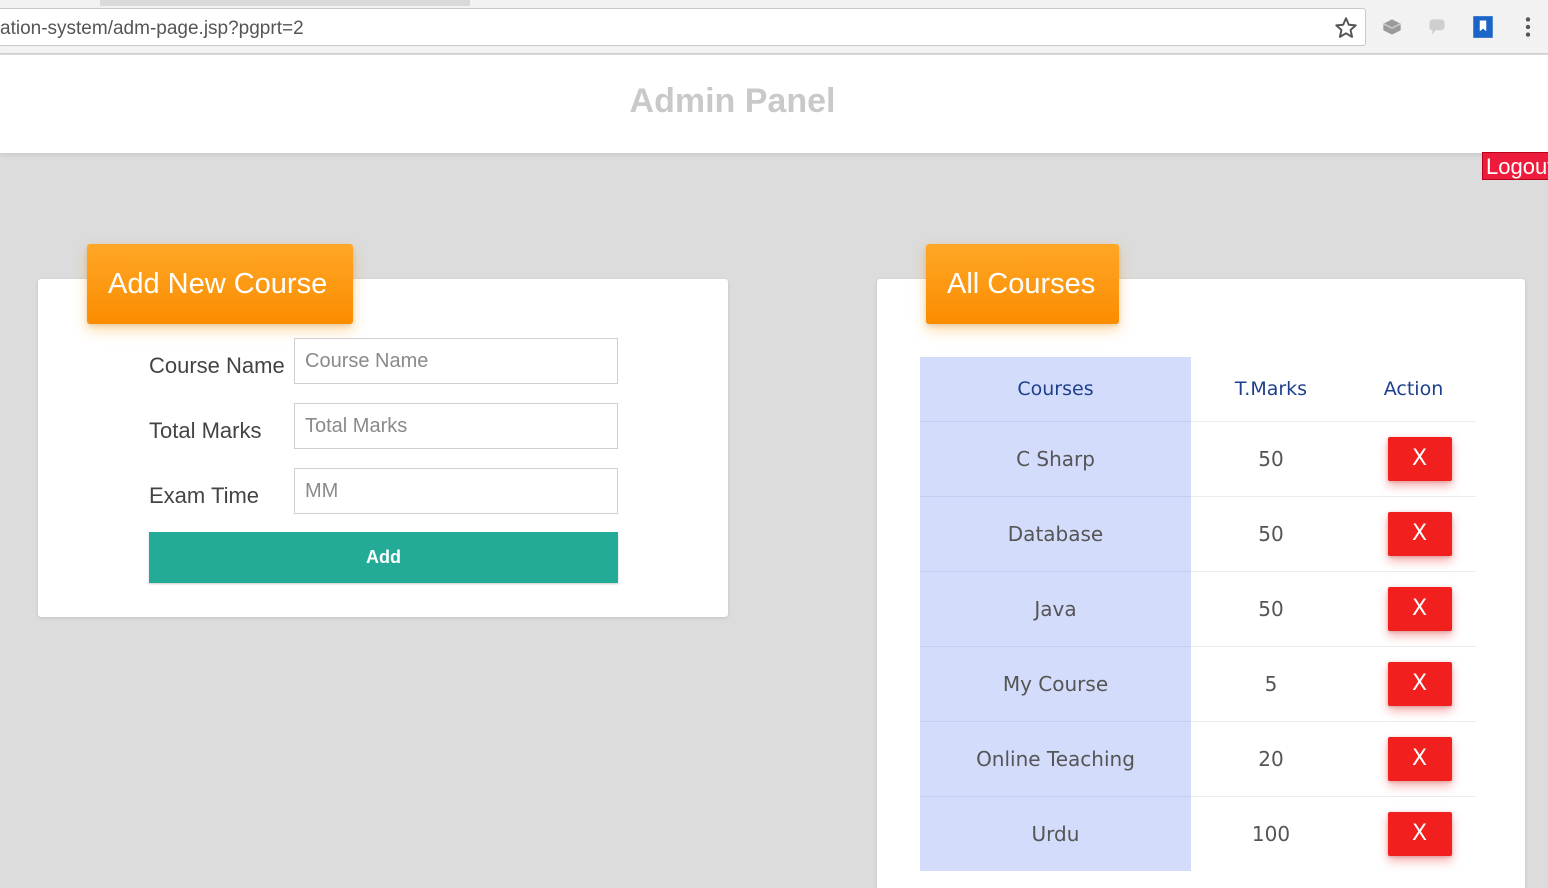 Image resolution: width=1548 pixels, height=888 pixels. Describe the element at coordinates (1055, 758) in the screenshot. I see `course-name-cell: Online Teaching` at that location.